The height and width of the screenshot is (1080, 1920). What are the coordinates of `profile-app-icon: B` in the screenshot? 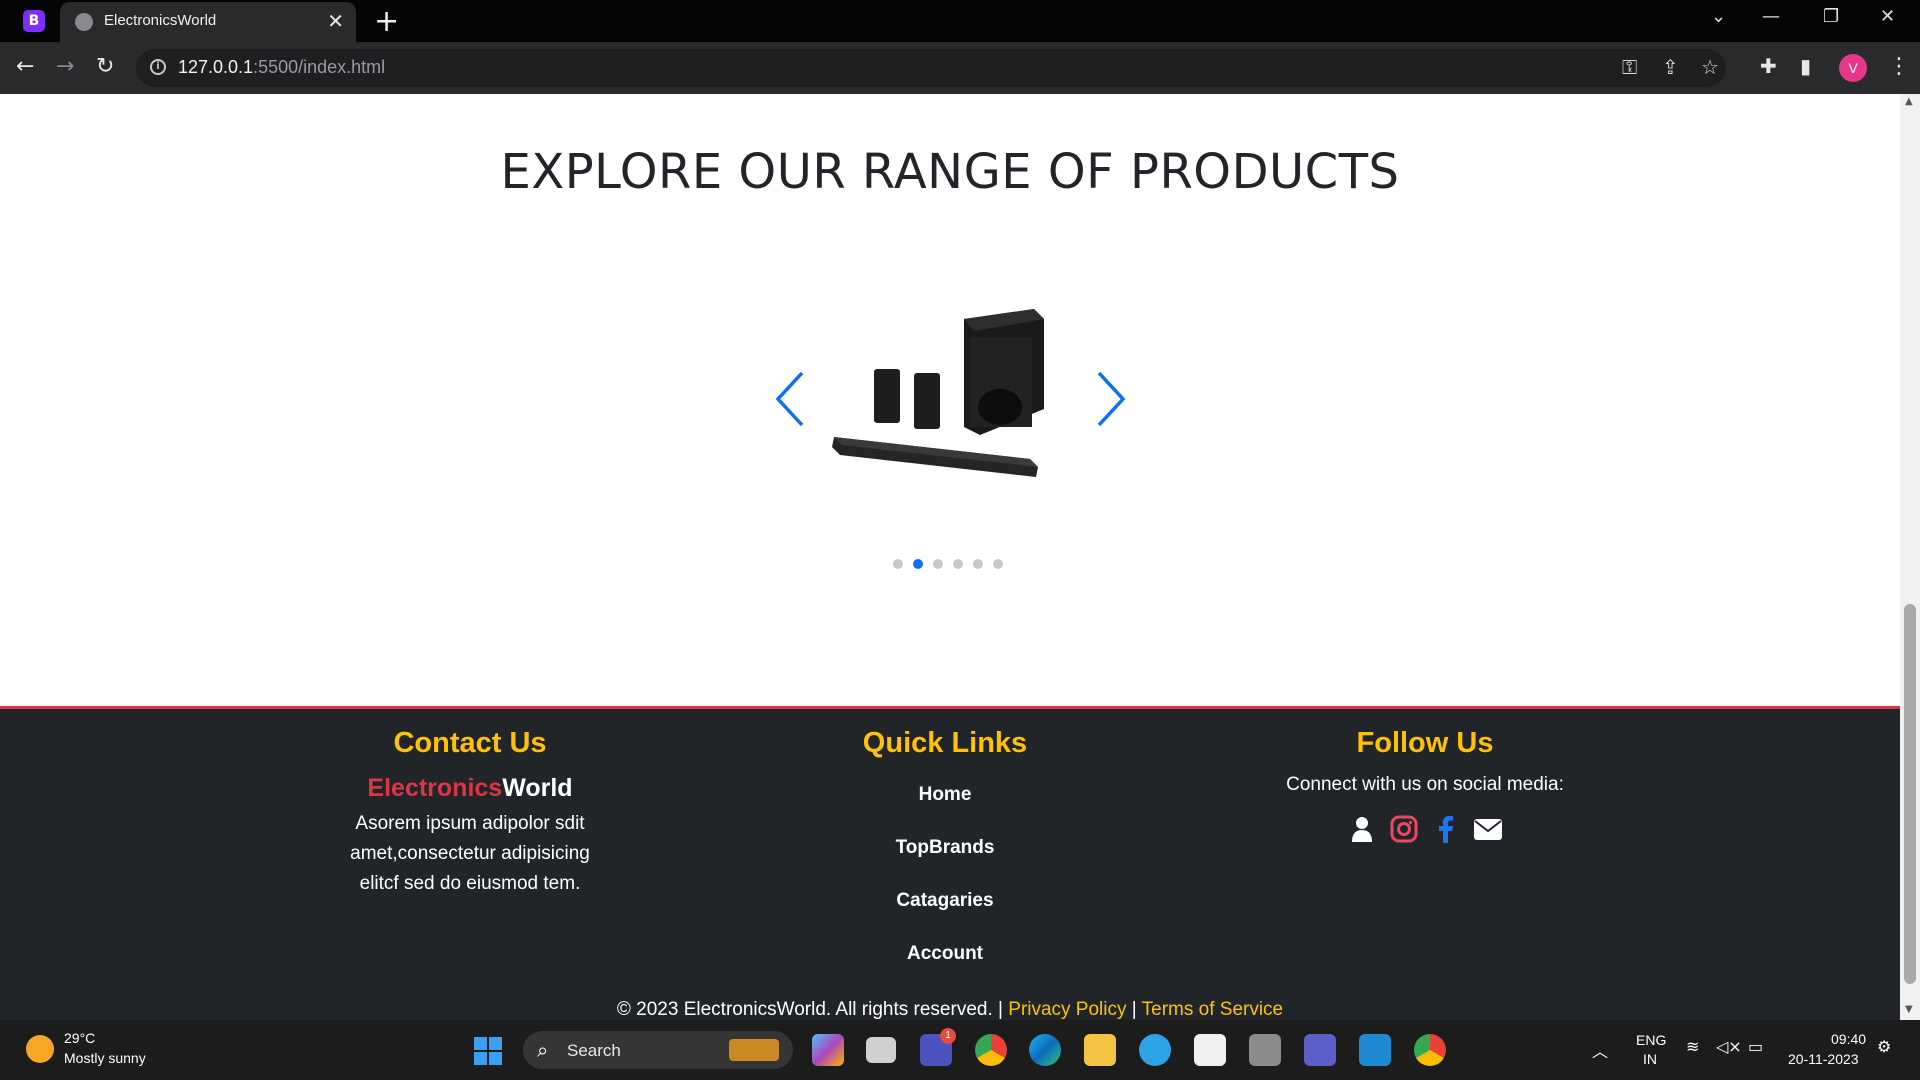 It's located at (34, 21).